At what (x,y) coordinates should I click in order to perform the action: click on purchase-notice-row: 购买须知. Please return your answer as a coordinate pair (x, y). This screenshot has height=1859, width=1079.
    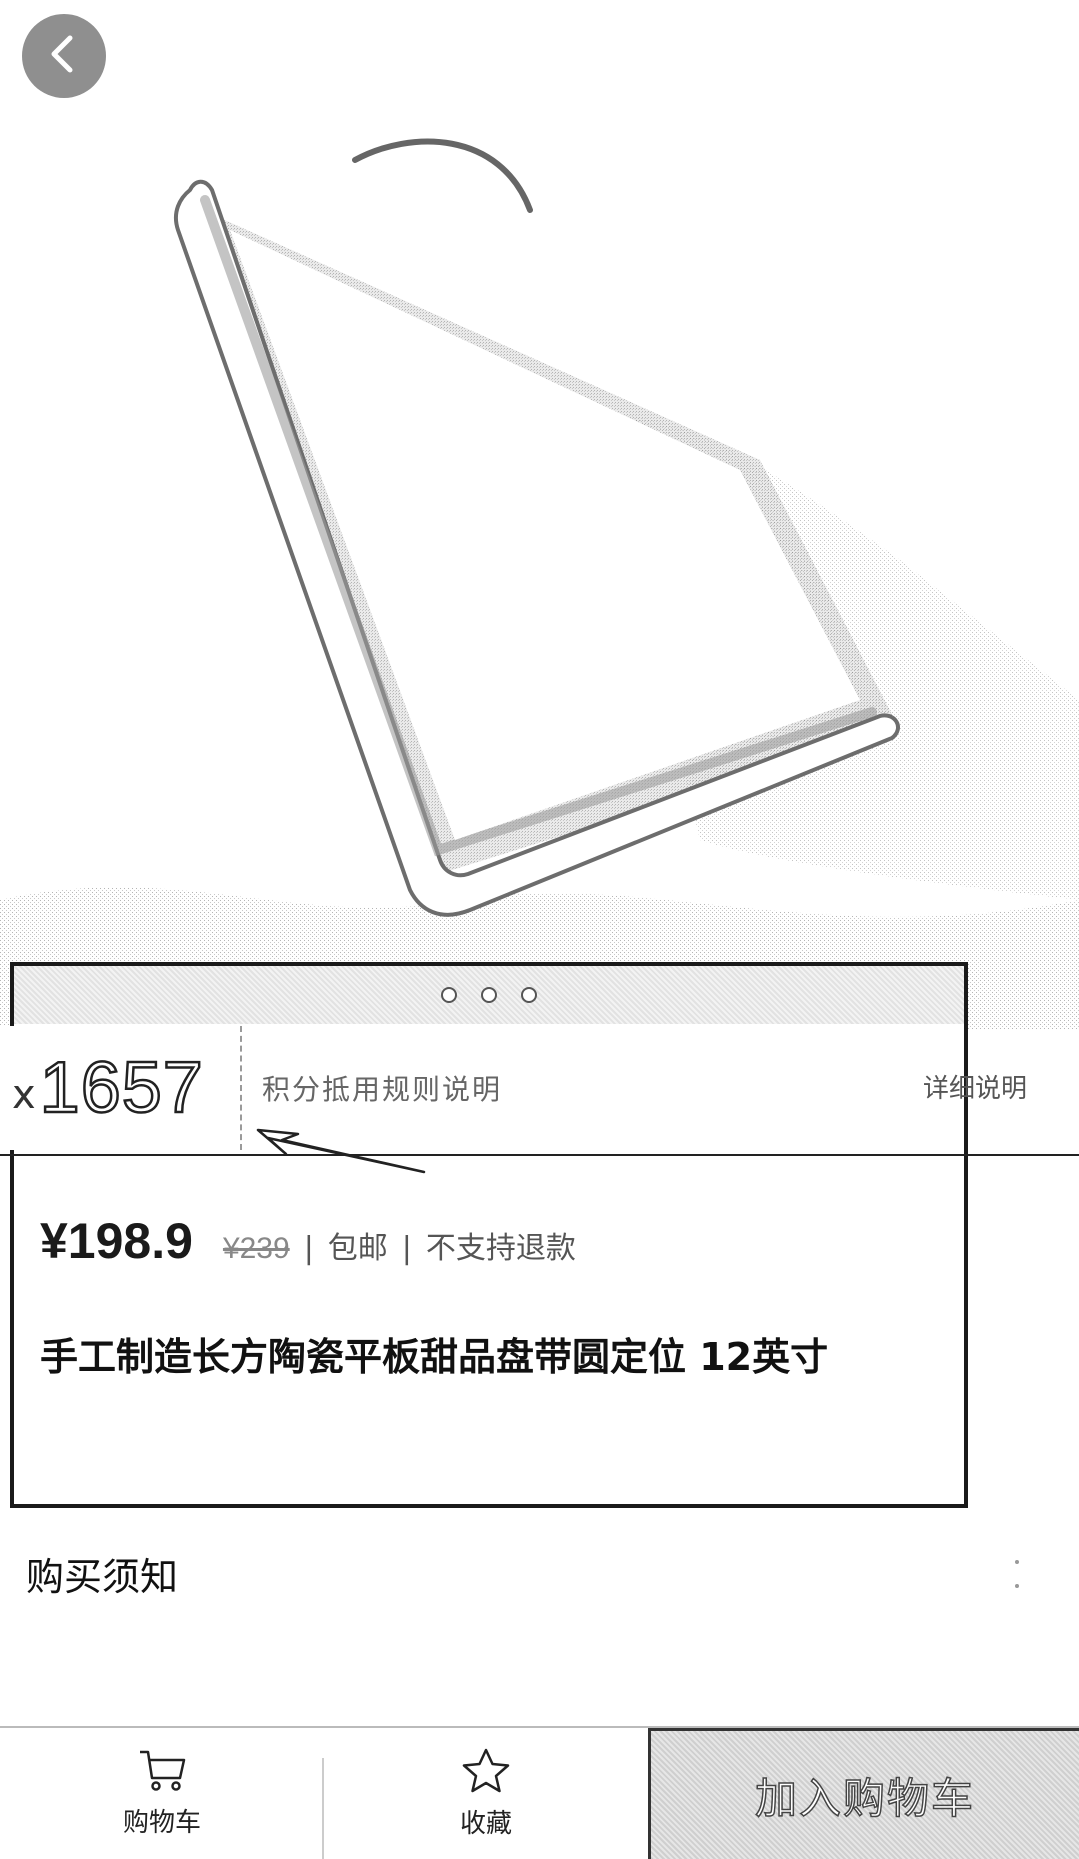
    Looking at the image, I should click on (539, 1573).